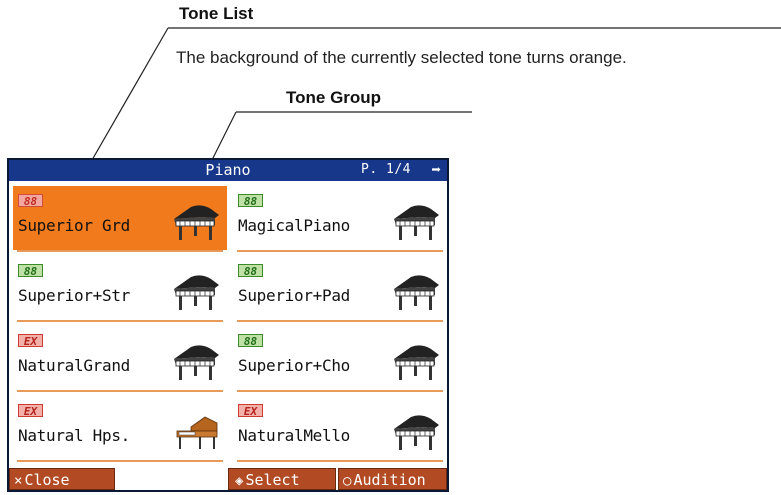  What do you see at coordinates (18, 481) in the screenshot?
I see `close-icon: ×` at bounding box center [18, 481].